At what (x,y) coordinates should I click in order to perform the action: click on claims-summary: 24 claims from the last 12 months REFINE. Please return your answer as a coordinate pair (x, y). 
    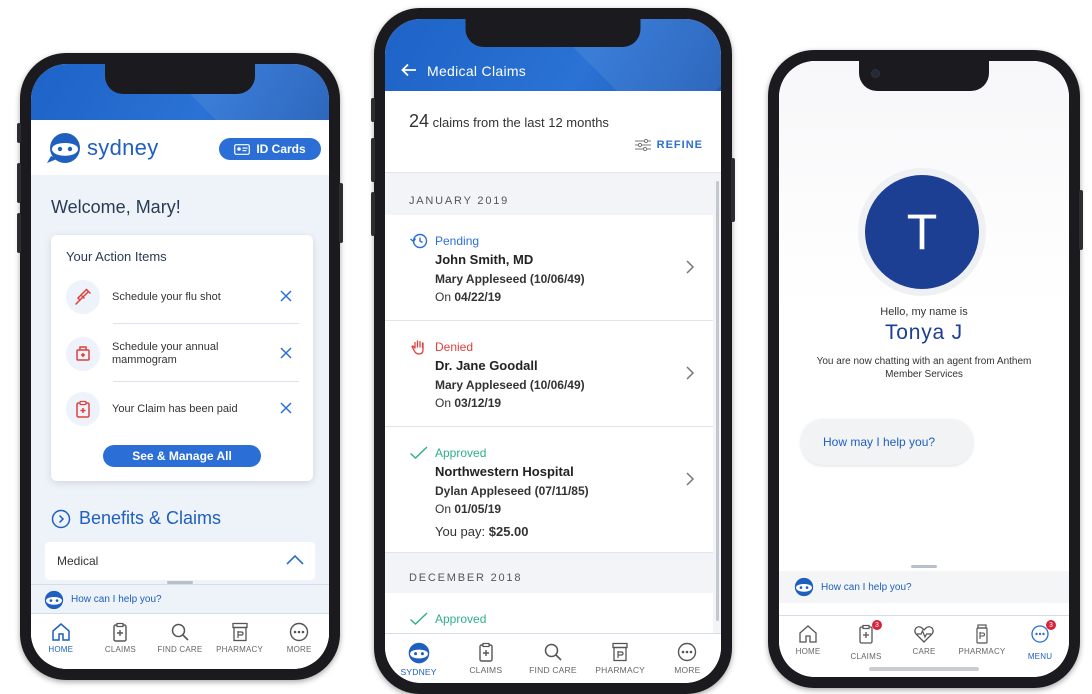
    Looking at the image, I should click on (553, 132).